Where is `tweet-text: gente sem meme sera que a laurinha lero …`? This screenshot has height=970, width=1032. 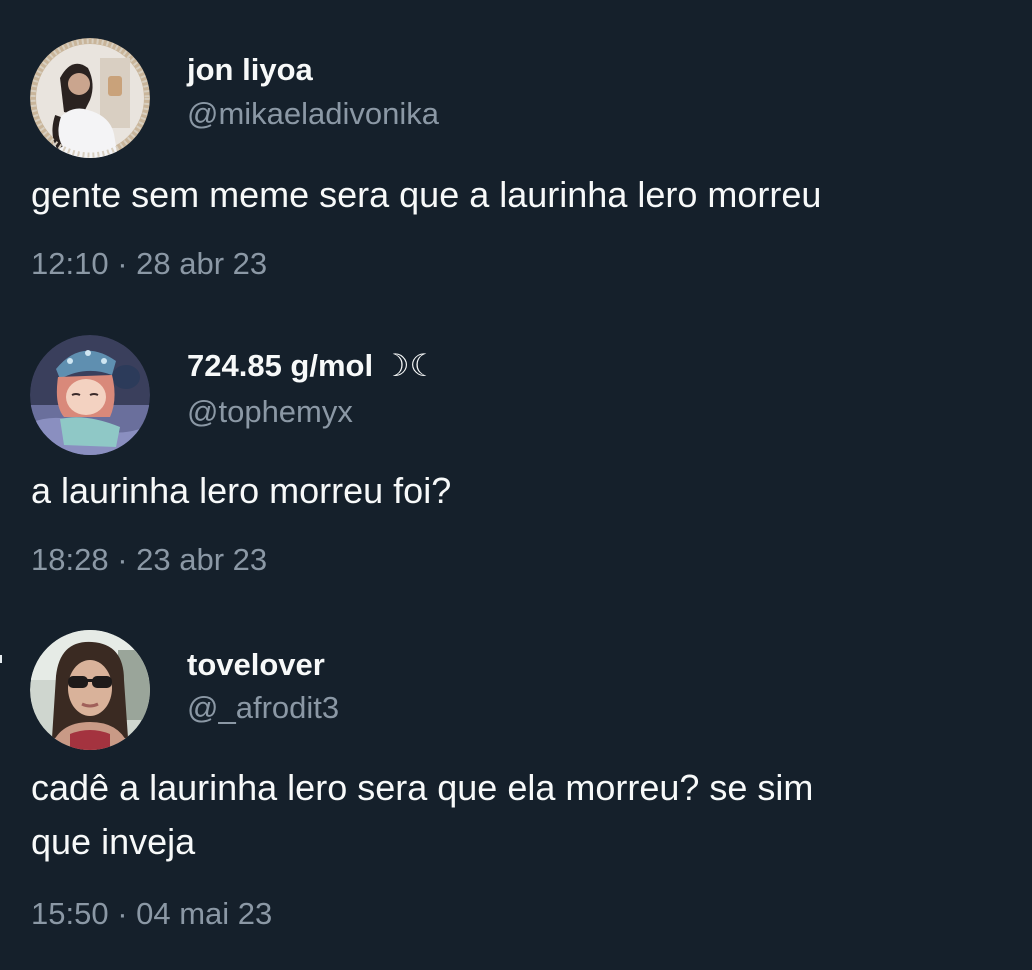
tweet-text: gente sem meme sera que a laurinha lero … is located at coordinates (426, 194).